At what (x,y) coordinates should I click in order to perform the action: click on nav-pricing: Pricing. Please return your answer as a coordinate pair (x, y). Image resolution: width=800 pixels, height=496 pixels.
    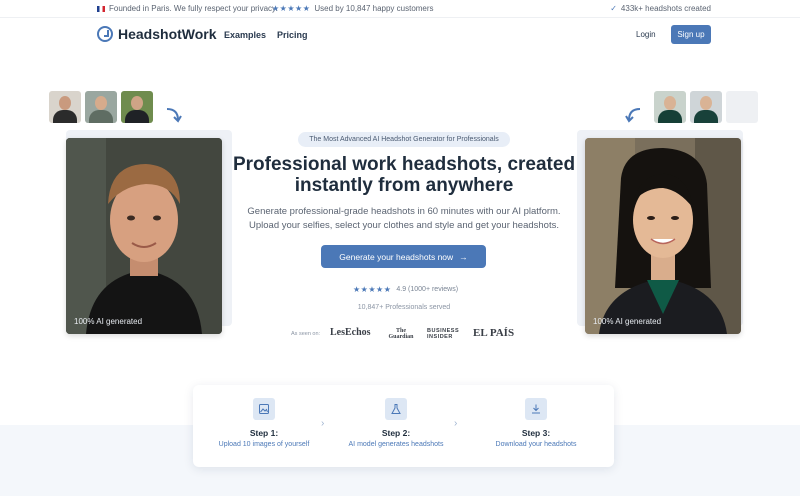
    Looking at the image, I should click on (292, 35).